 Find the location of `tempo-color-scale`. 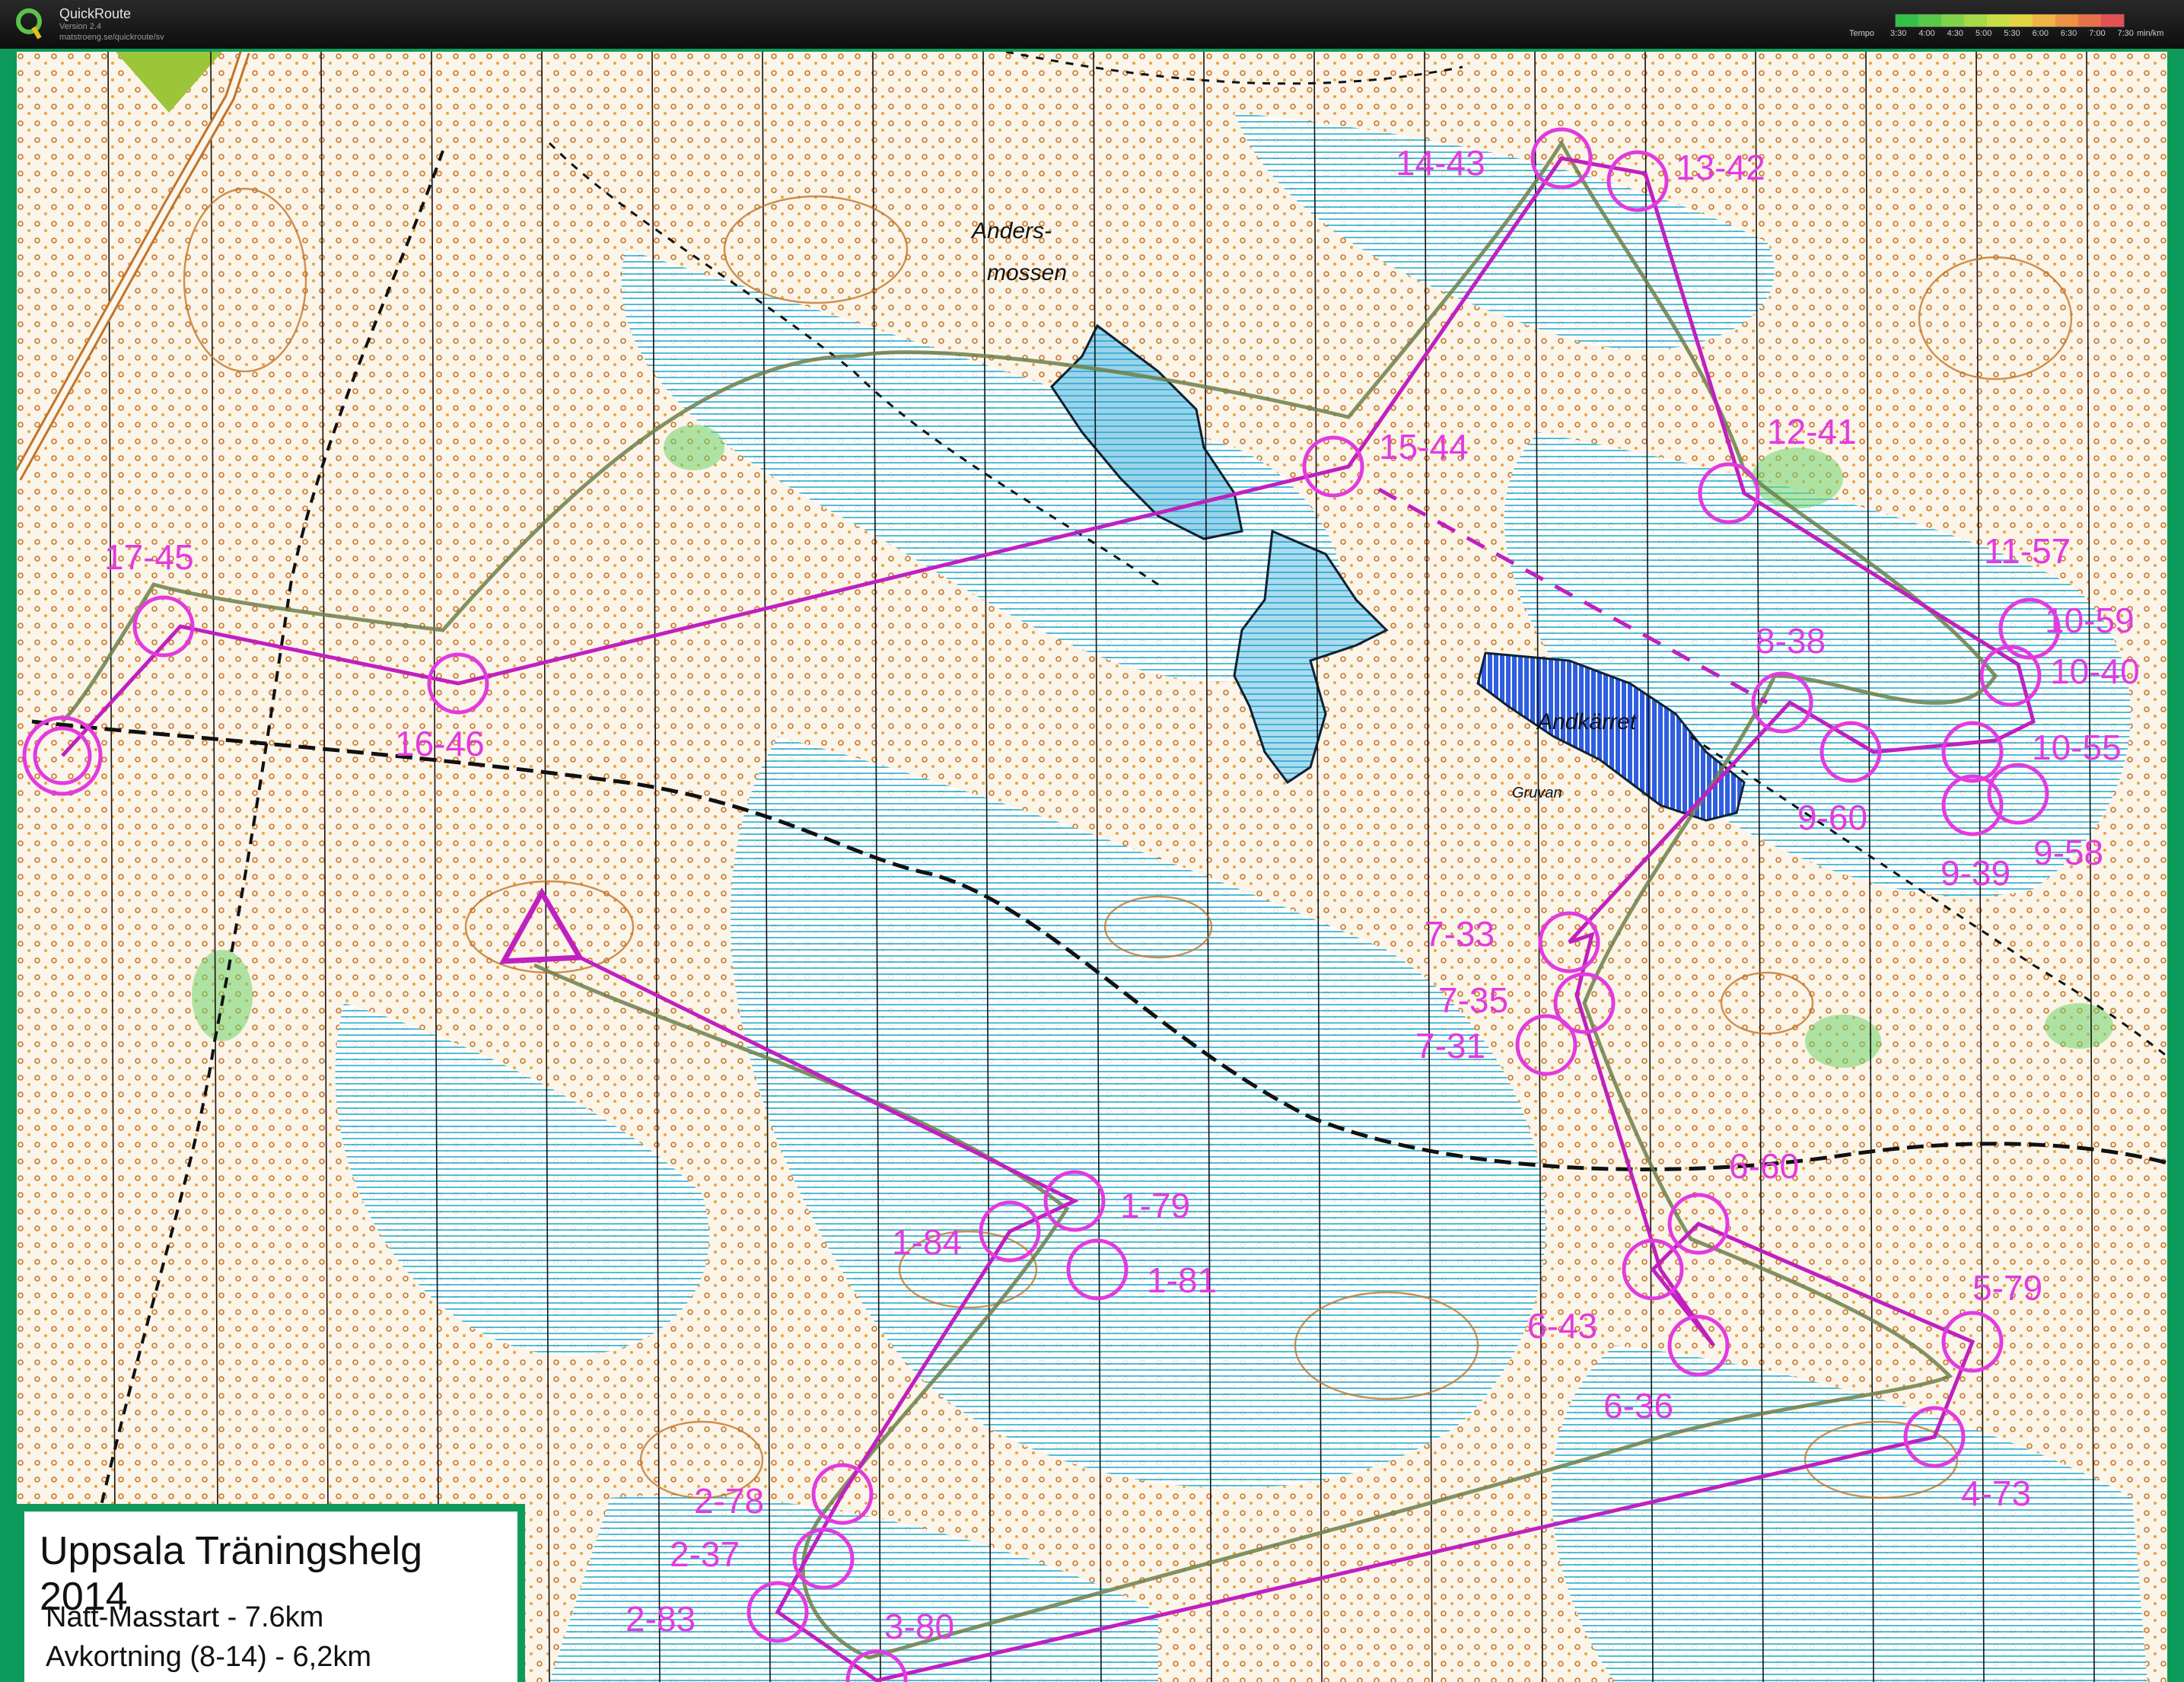

tempo-color-scale is located at coordinates (2010, 20).